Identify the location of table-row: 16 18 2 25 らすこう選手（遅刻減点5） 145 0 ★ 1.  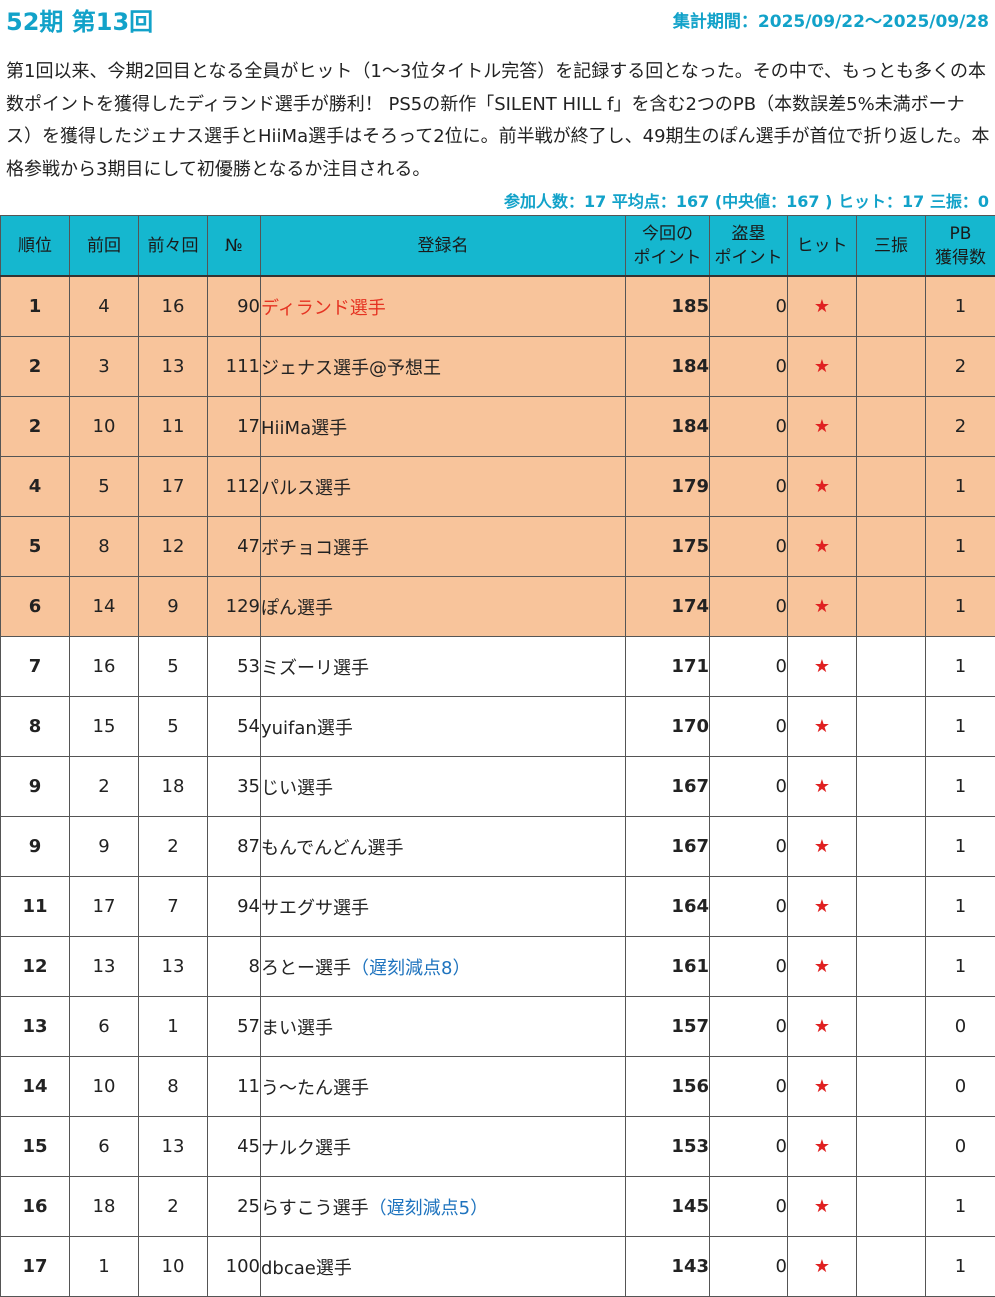
(497, 1206).